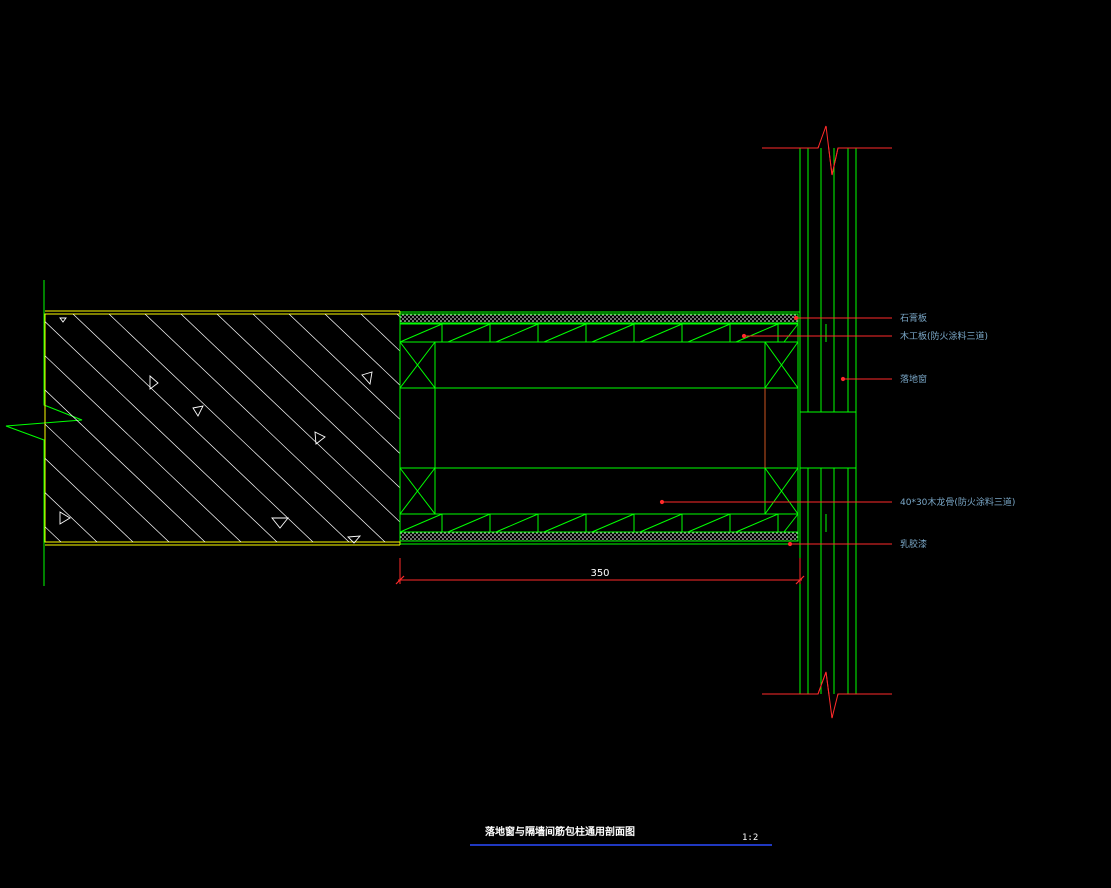  I want to click on column-cladding, so click(613, 428).